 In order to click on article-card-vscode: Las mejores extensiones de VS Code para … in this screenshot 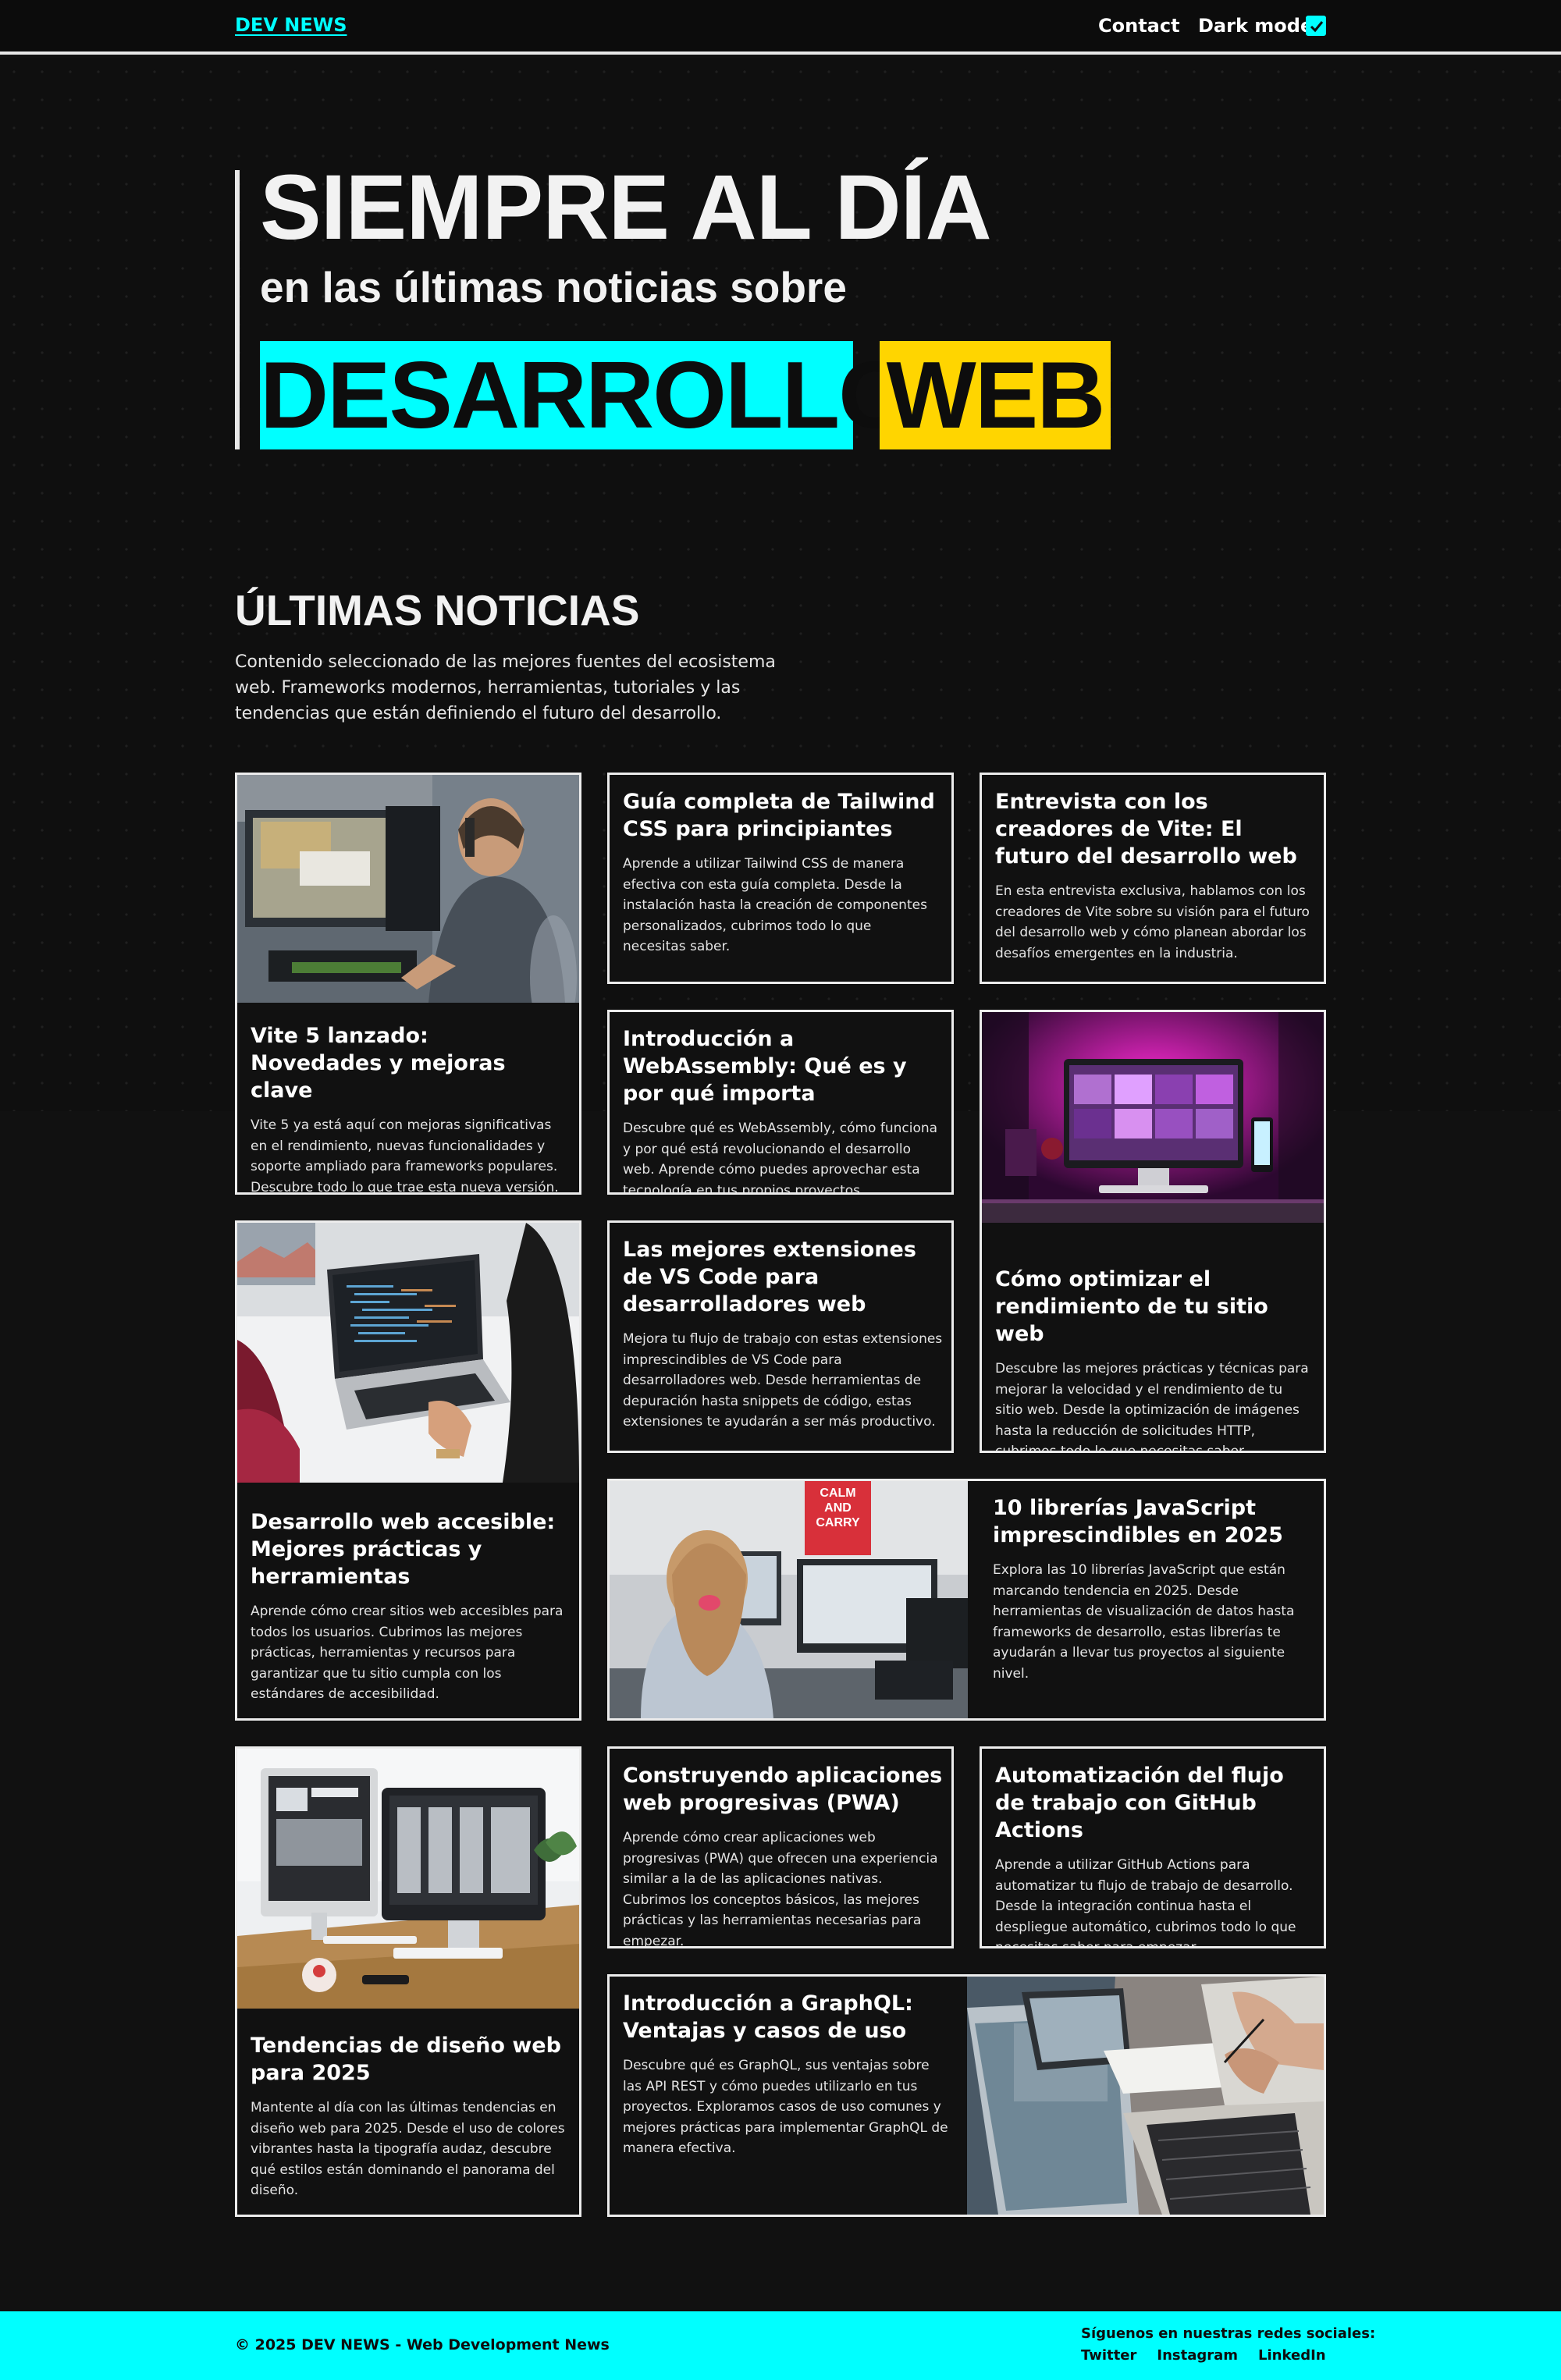, I will do `click(781, 1336)`.